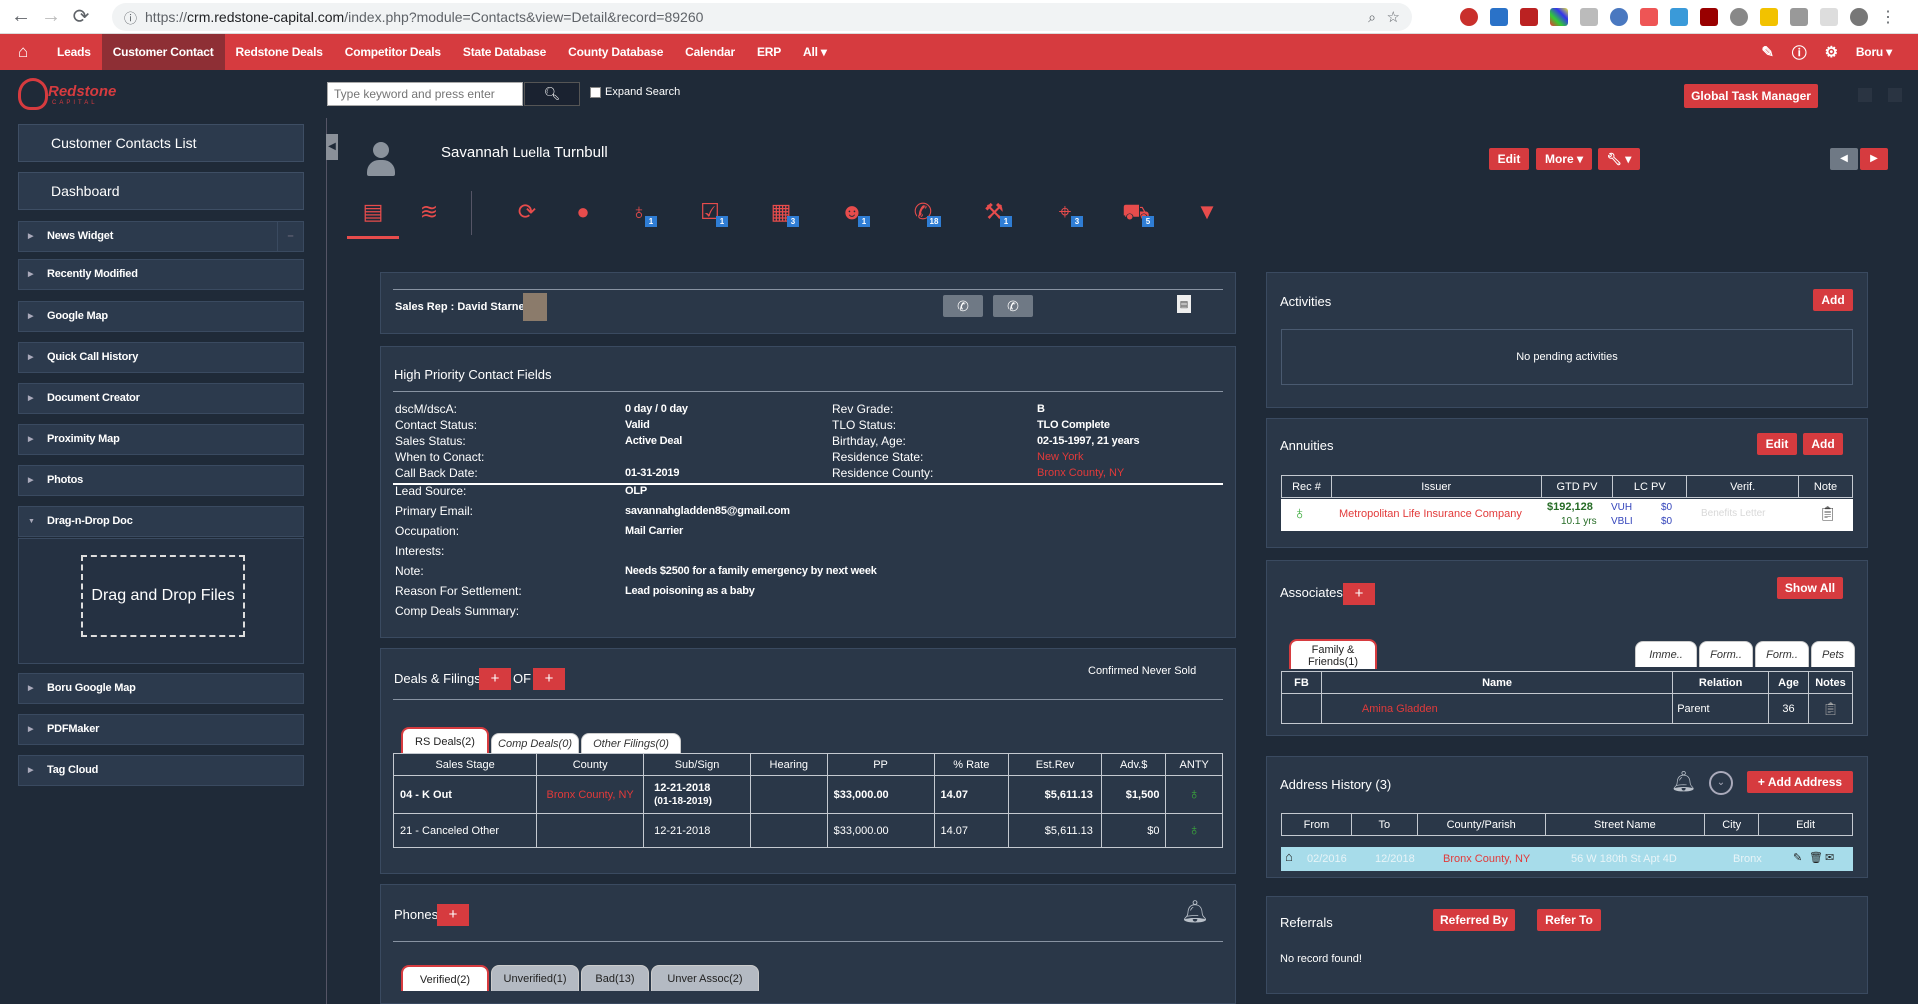 Image resolution: width=1918 pixels, height=1004 pixels. I want to click on expand-search-checkbox, so click(595, 92).